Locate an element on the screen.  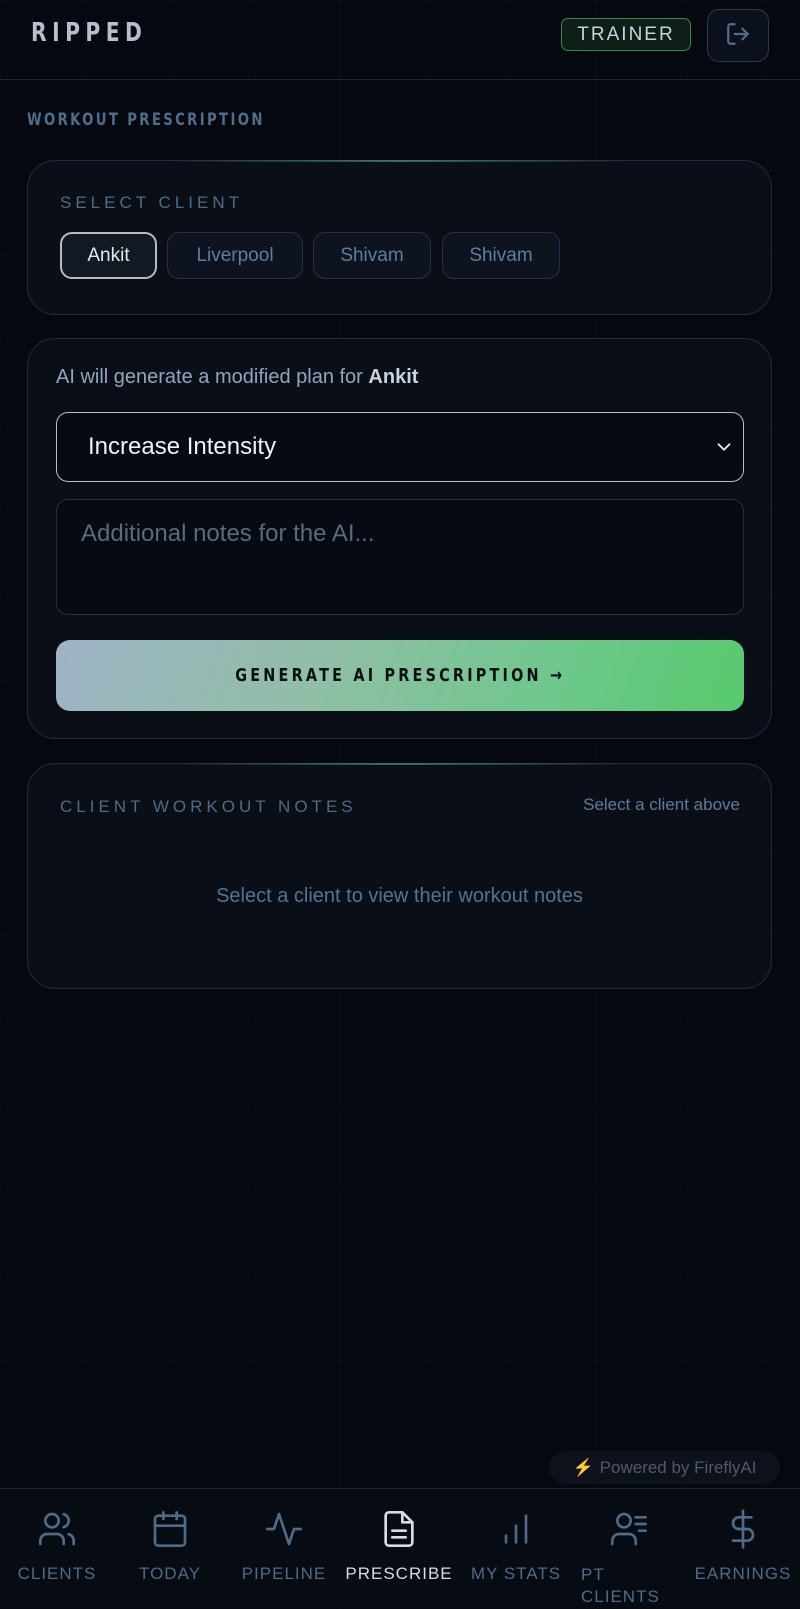
calendar-icon is located at coordinates (170, 1529).